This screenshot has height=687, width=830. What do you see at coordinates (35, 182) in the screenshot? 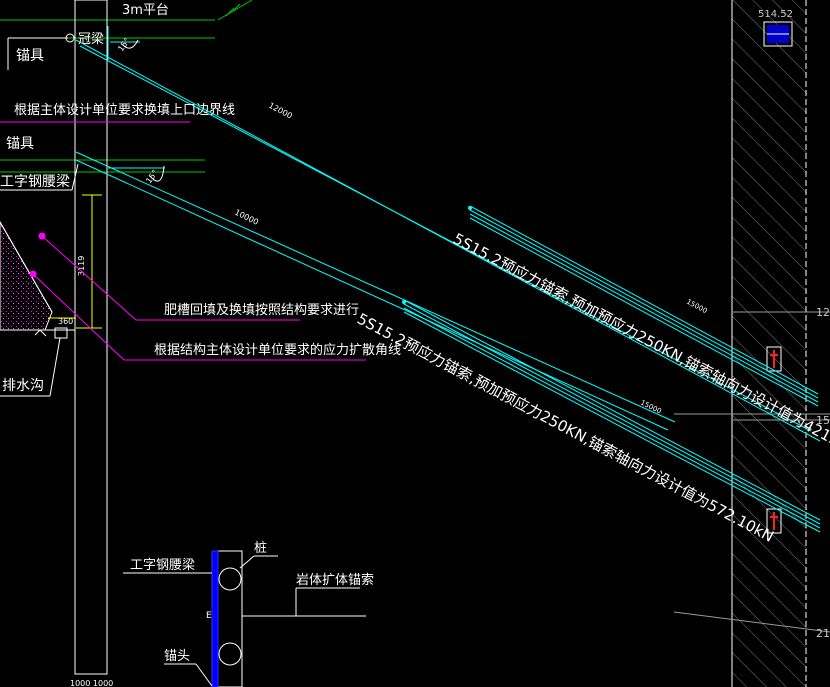
I see `waling-mid-label: 工字钢腰梁` at bounding box center [35, 182].